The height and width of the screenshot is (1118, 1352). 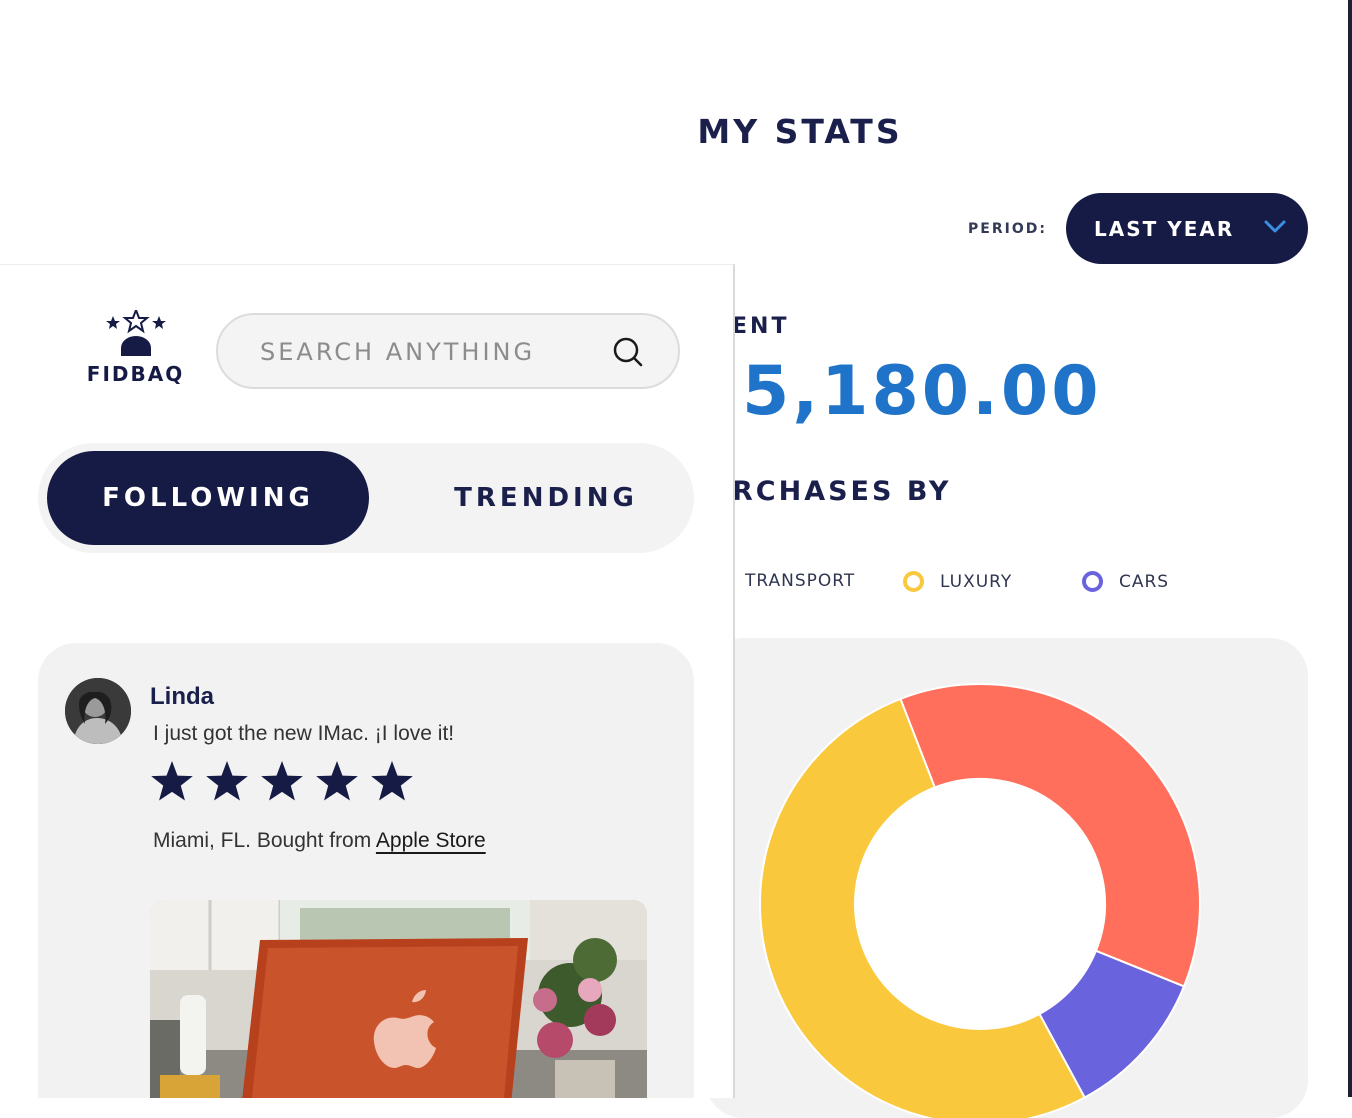 What do you see at coordinates (182, 697) in the screenshot?
I see `post-author: Linda` at bounding box center [182, 697].